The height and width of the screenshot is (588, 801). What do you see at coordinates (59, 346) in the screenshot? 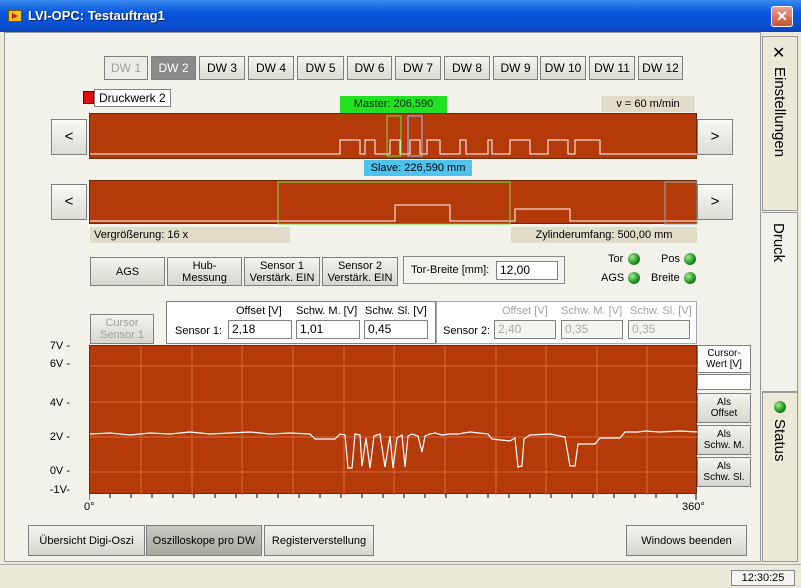
I see `y-tick-7v: 7V -` at bounding box center [59, 346].